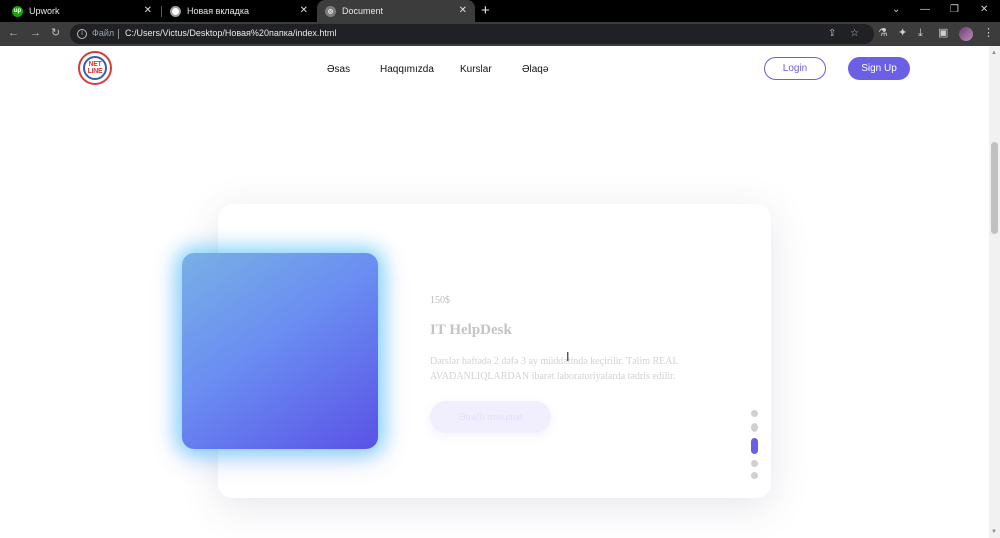  Describe the element at coordinates (954, 9) in the screenshot. I see `restore-icon: ❐` at that location.